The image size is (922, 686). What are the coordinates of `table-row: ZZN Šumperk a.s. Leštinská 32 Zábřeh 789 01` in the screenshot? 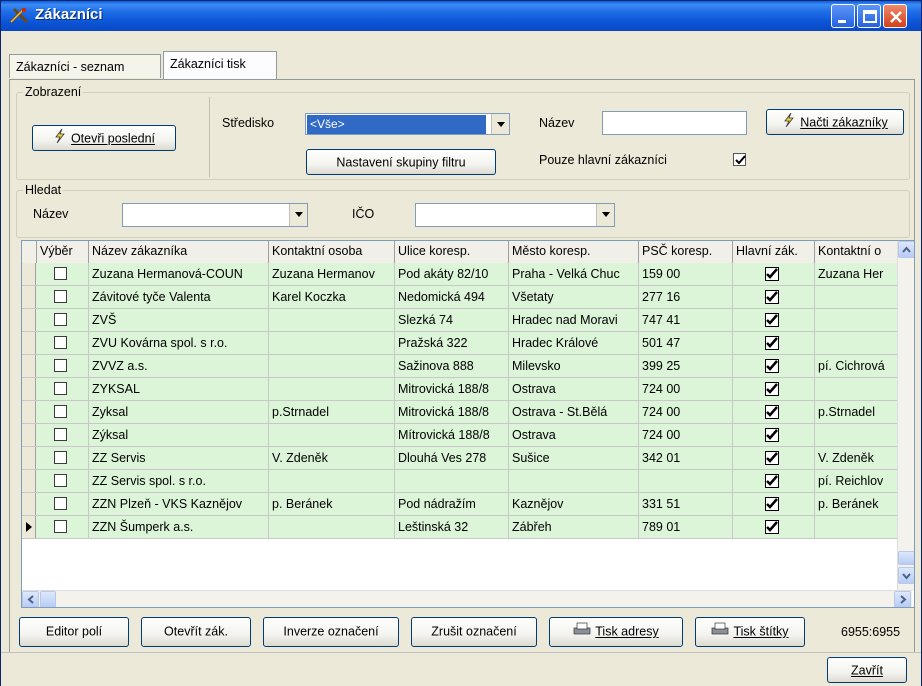 It's located at (468, 527).